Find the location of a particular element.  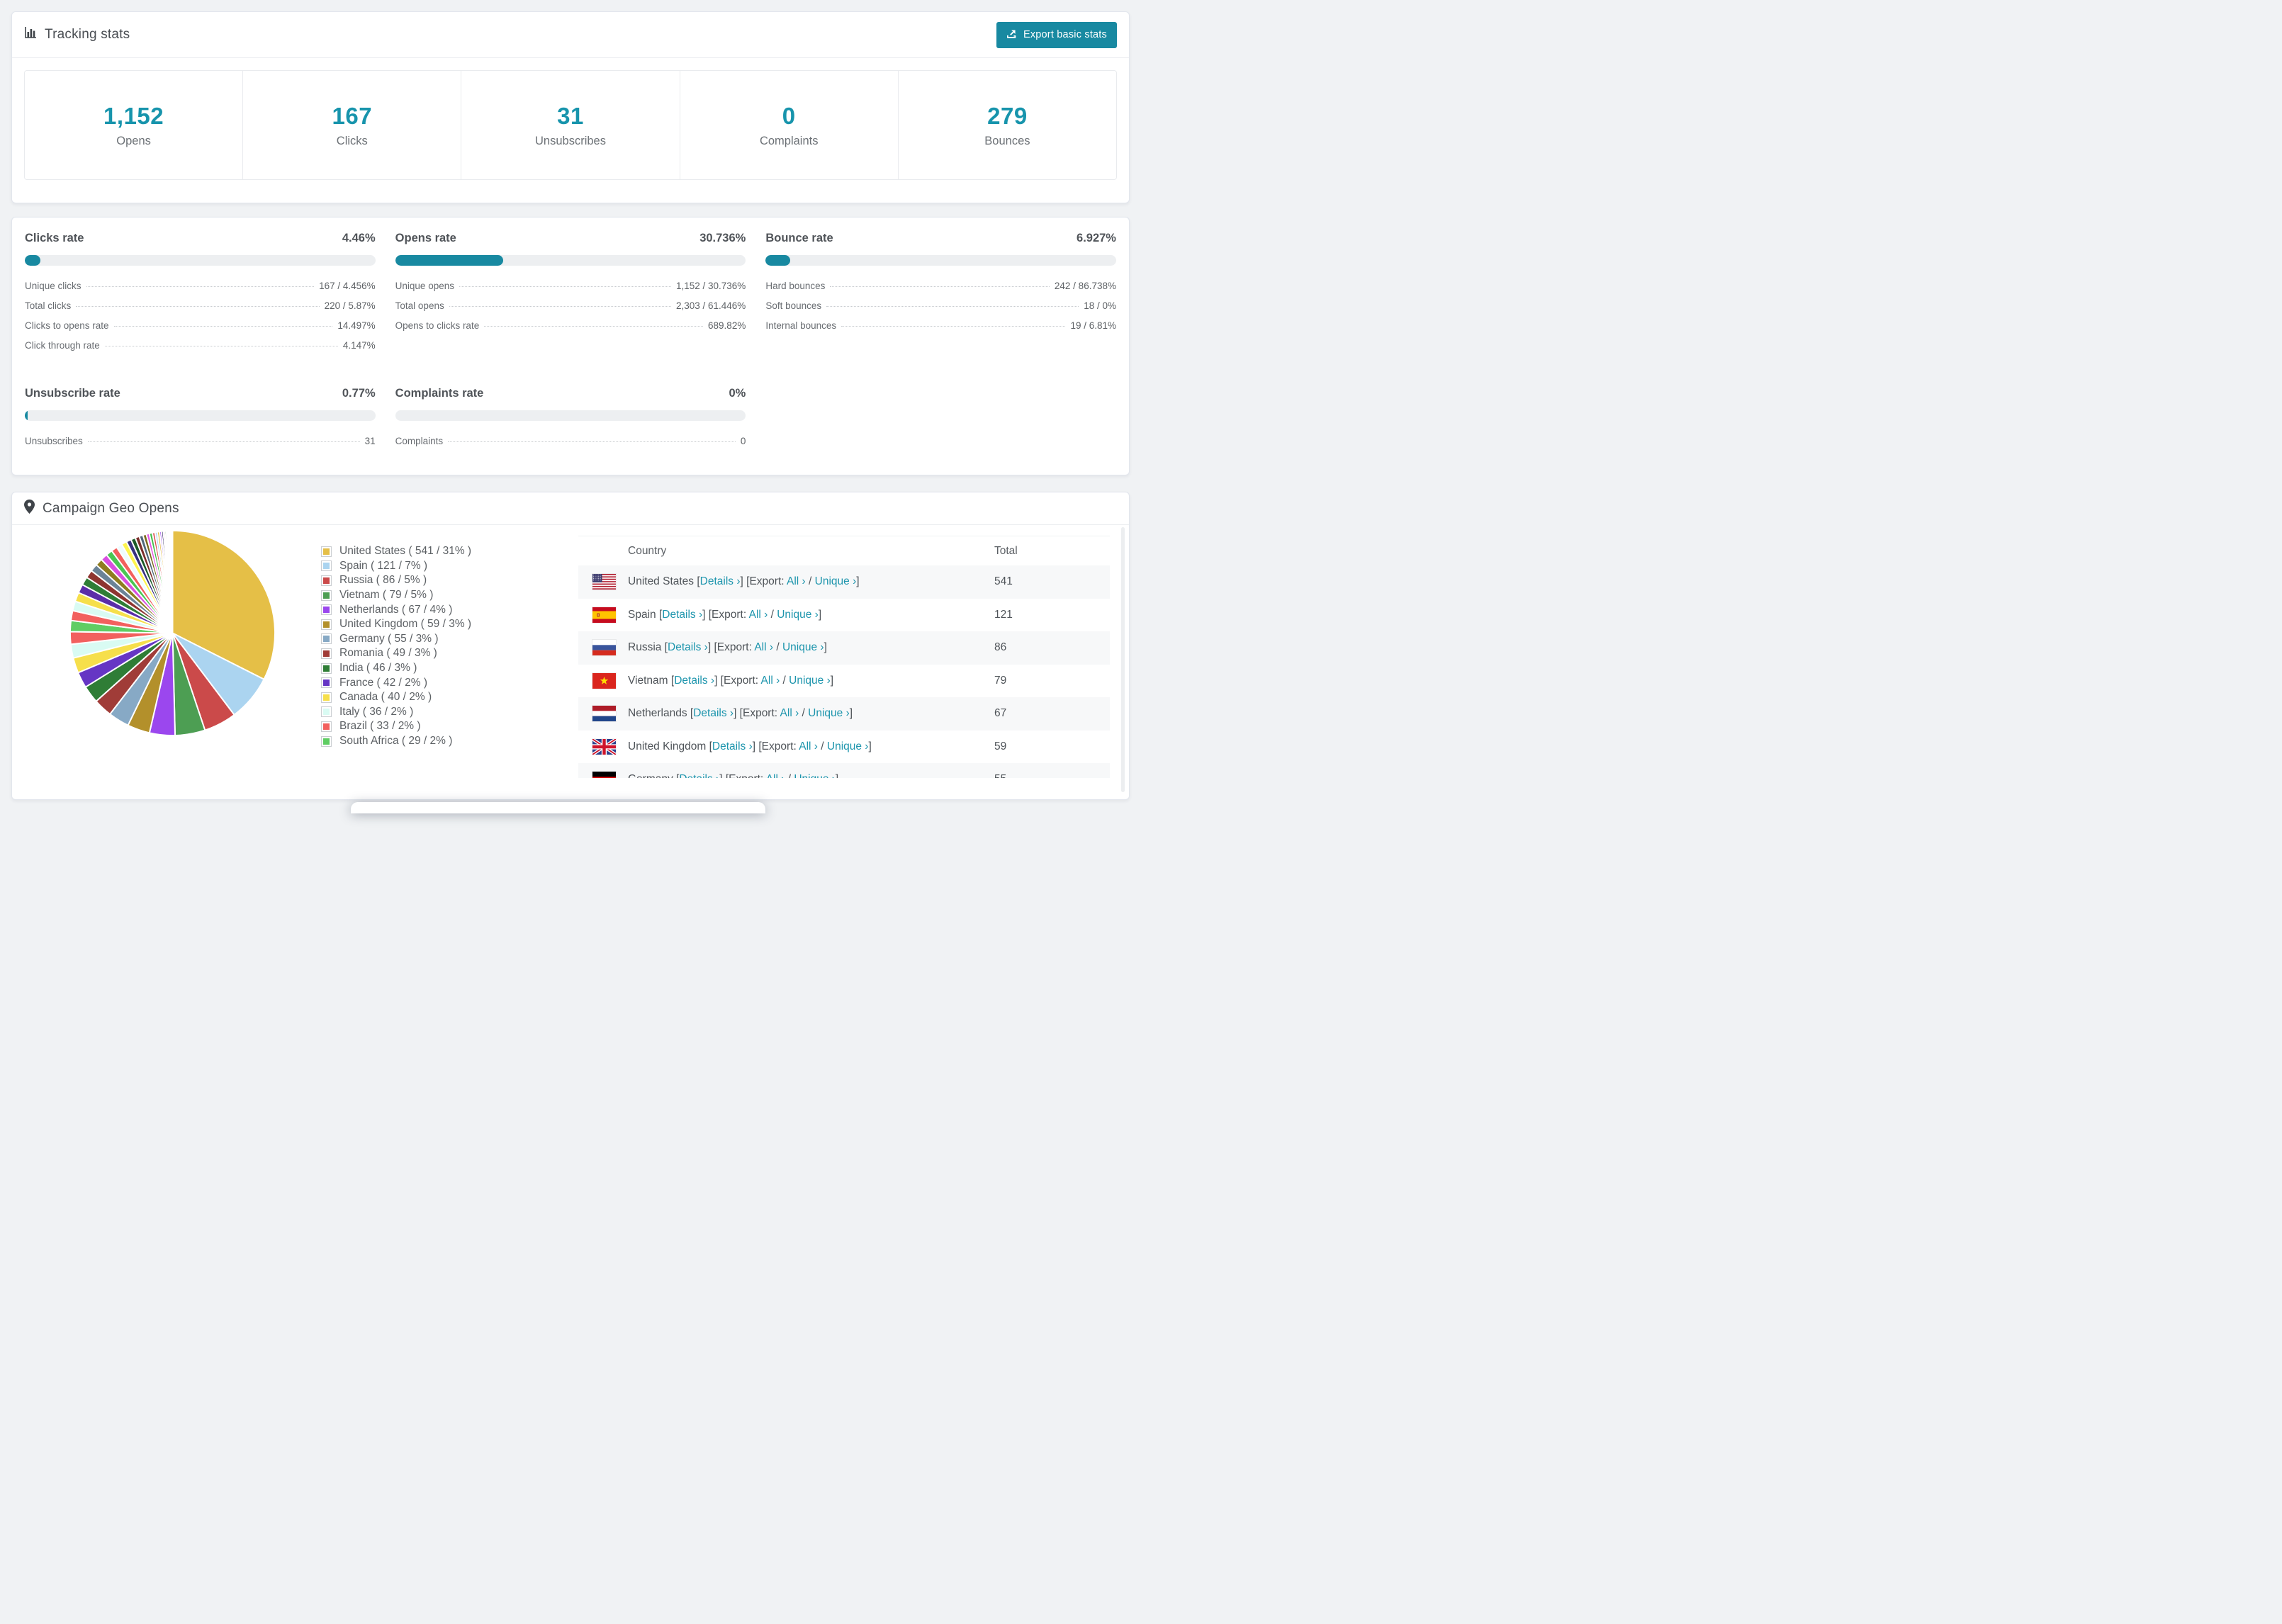

details-link-es: Details › is located at coordinates (682, 615).